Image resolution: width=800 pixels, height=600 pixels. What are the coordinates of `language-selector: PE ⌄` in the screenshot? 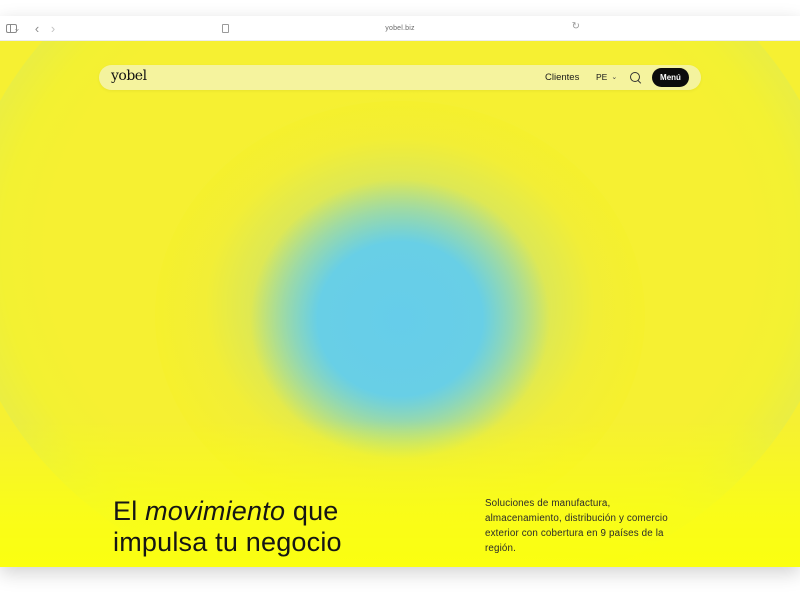 It's located at (606, 77).